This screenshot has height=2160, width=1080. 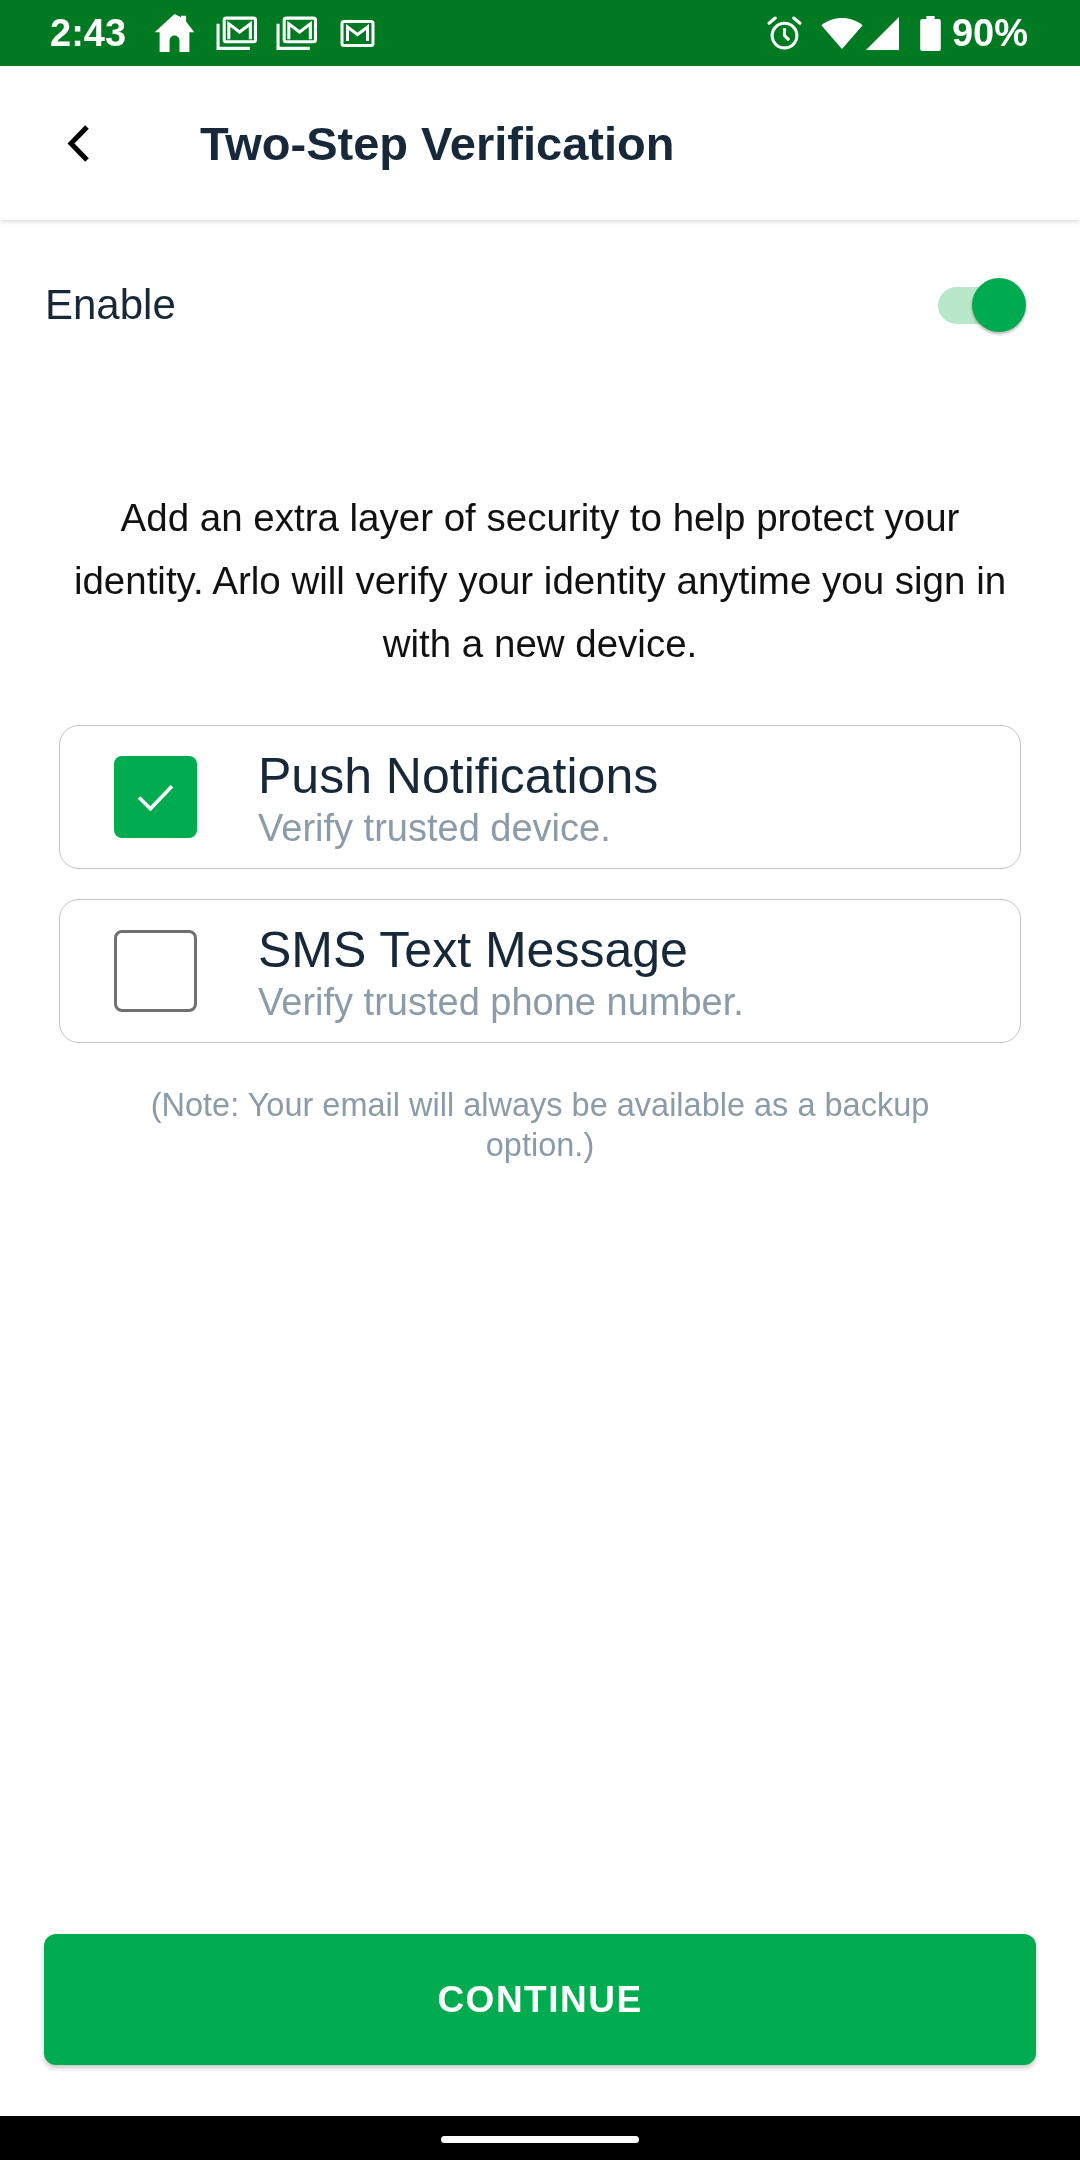 What do you see at coordinates (88, 33) in the screenshot?
I see `status-time: 2:43` at bounding box center [88, 33].